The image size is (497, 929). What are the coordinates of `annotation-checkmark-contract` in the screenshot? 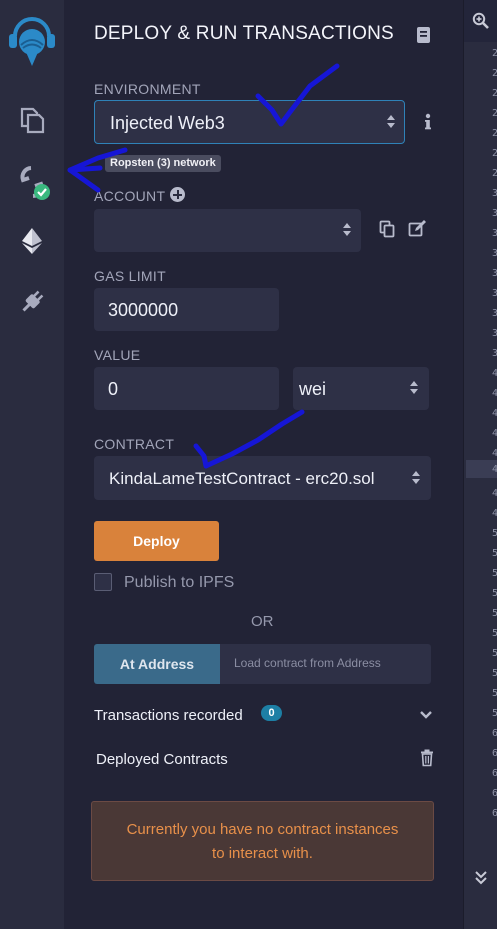 It's located at (249, 439).